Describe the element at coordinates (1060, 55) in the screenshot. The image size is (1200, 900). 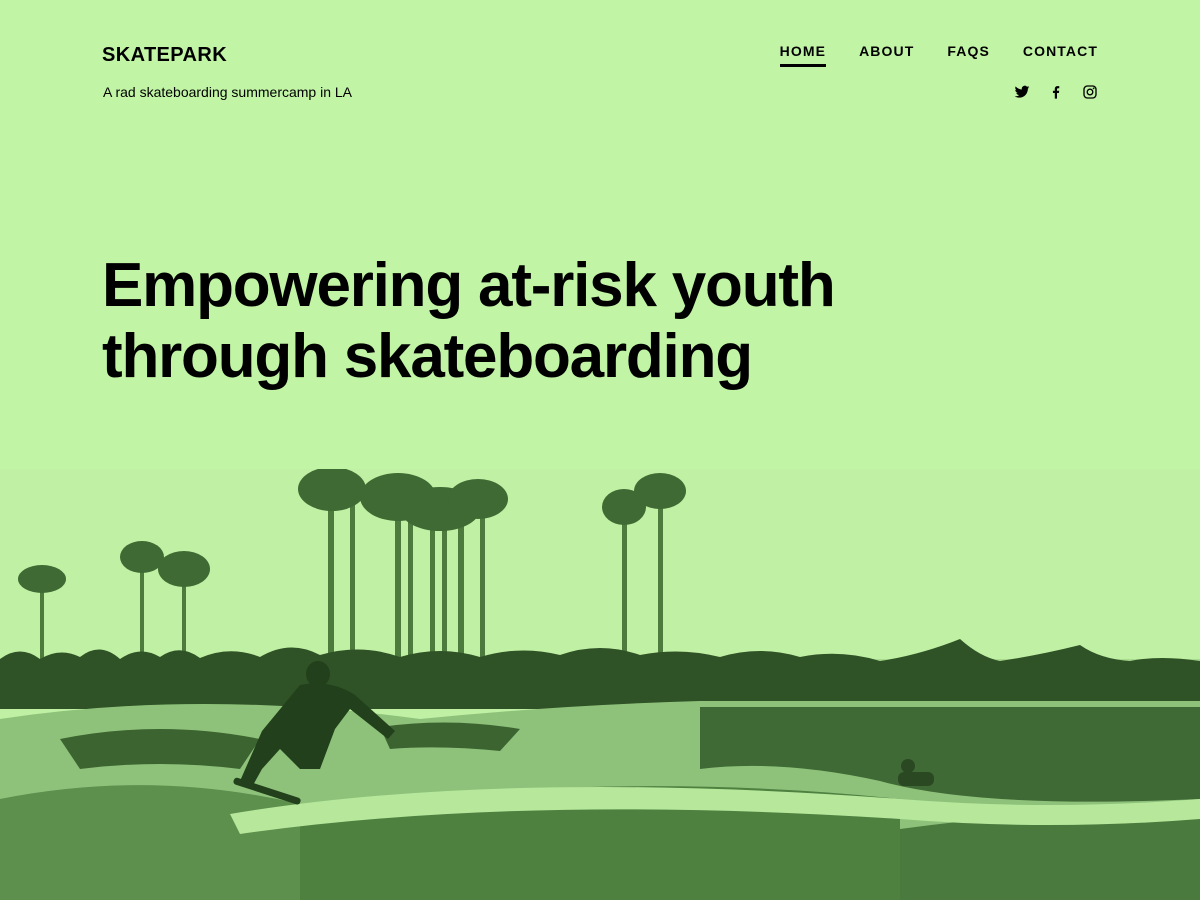
I see `nav-item-contact: CONTACT` at that location.